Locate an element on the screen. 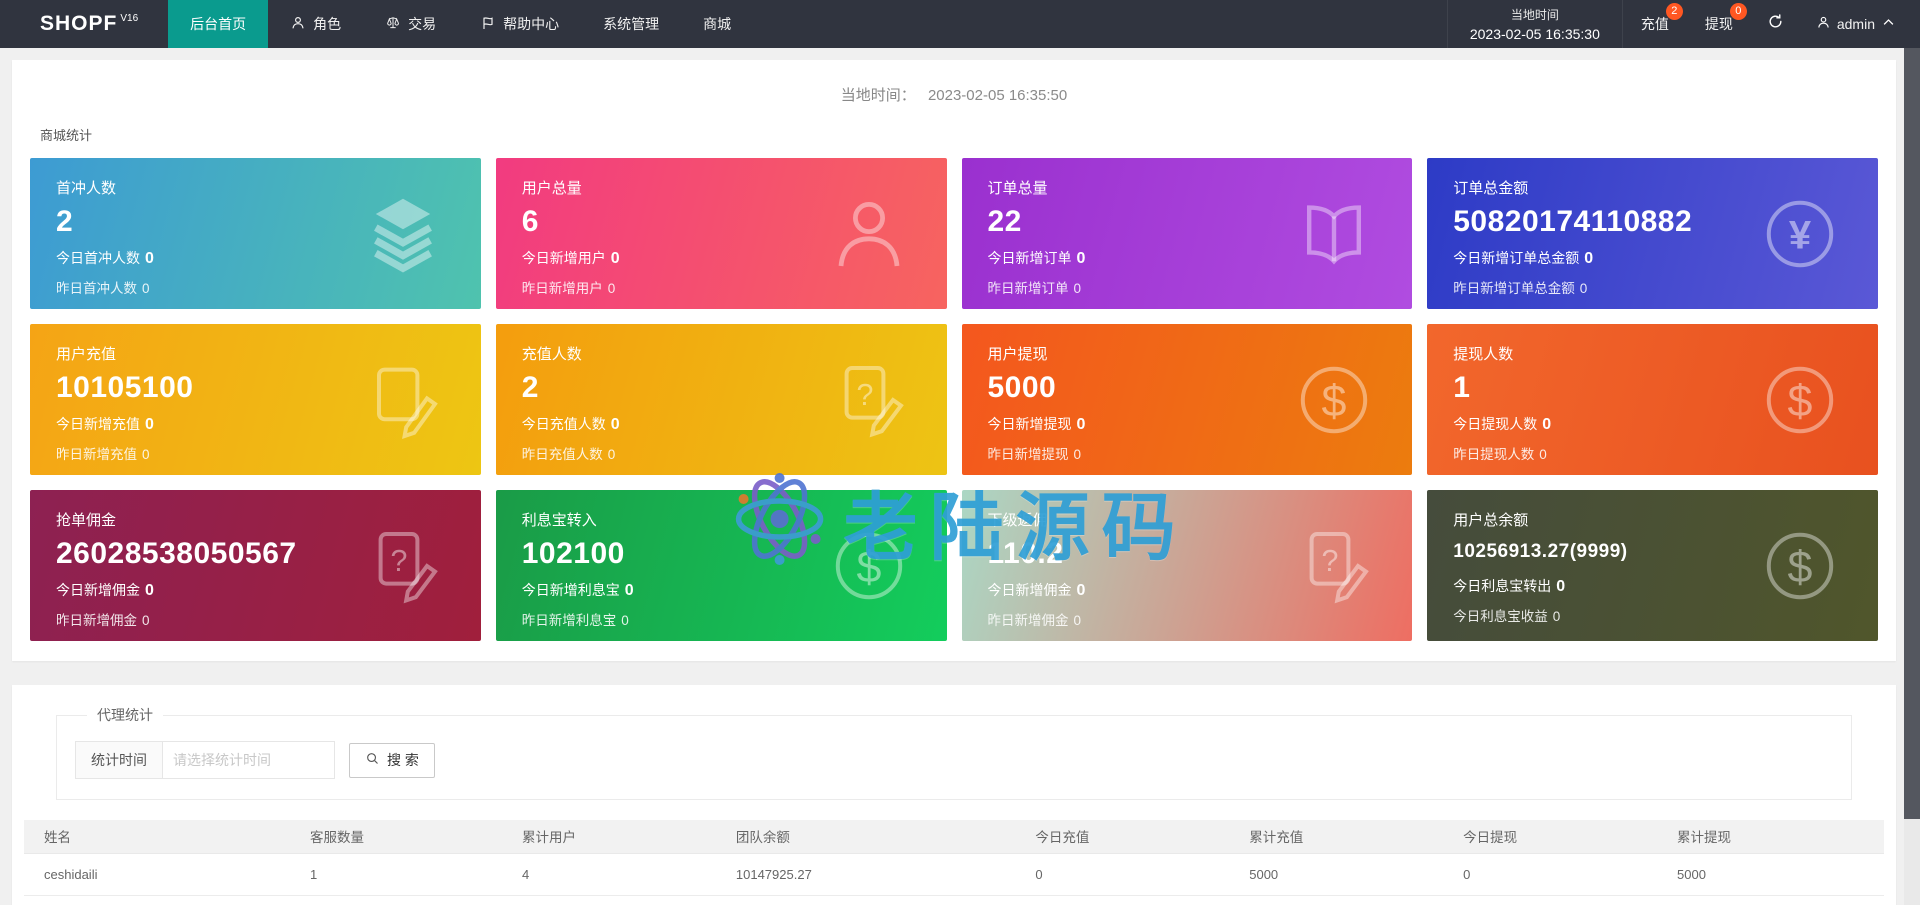 The height and width of the screenshot is (905, 1920). stat-card-total-orders: 订单总量 22 今日新增订单 0 昨日新增订单 0 is located at coordinates (1187, 233).